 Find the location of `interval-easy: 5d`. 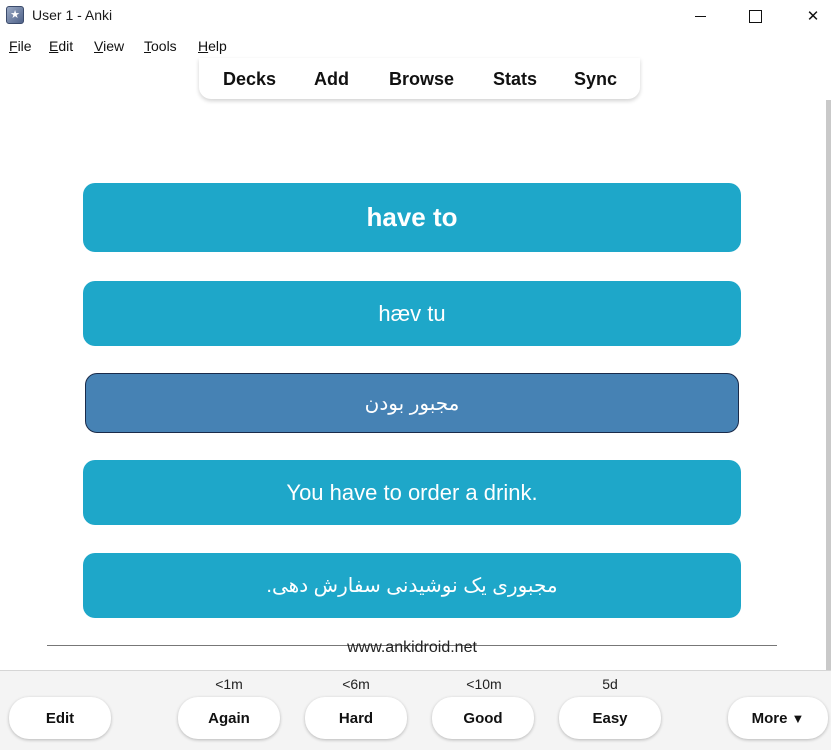

interval-easy: 5d is located at coordinates (610, 684).